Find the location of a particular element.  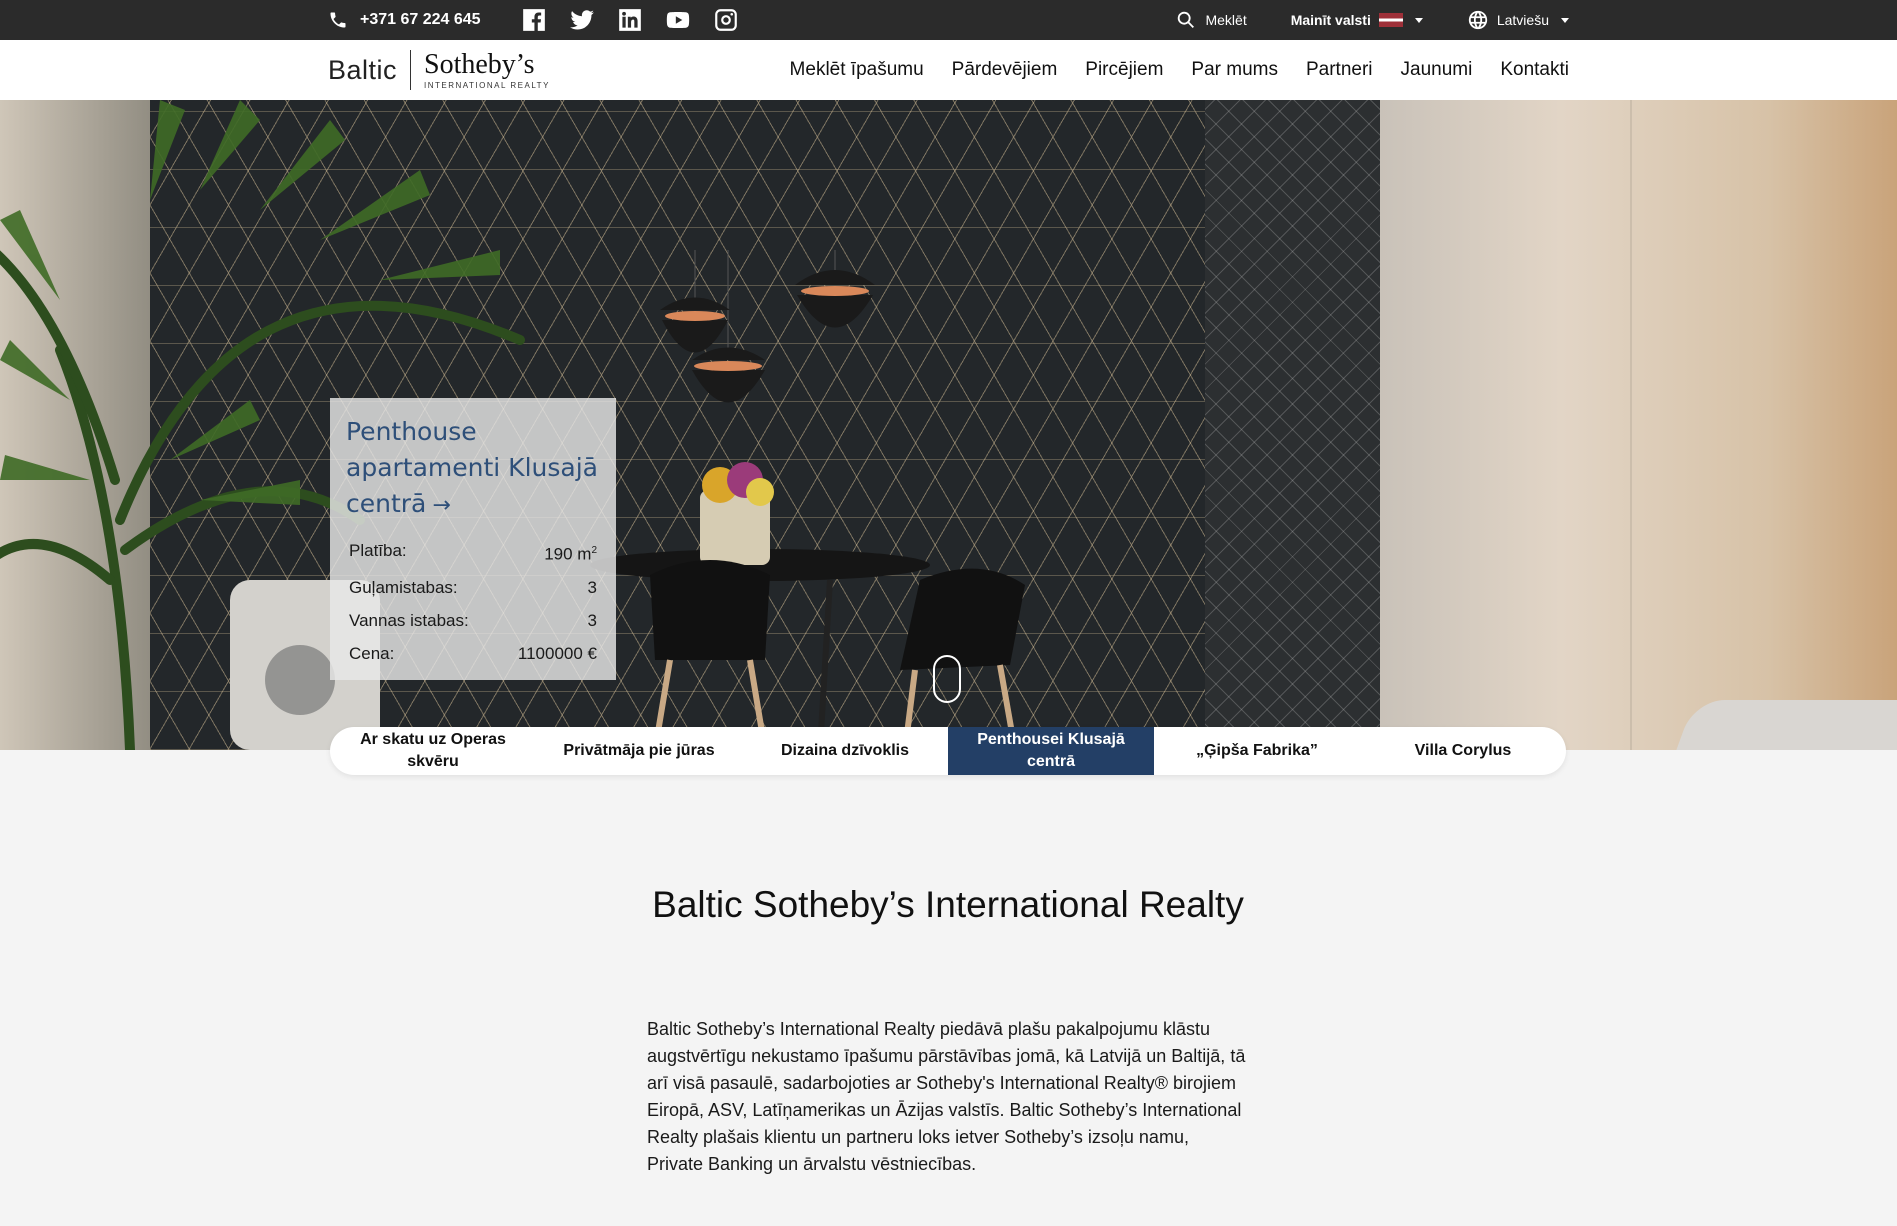

facebook-icon is located at coordinates (534, 20).